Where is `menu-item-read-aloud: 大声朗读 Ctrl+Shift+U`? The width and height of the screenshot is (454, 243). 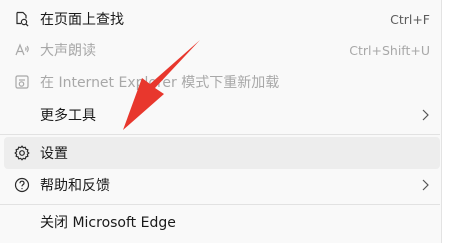 menu-item-read-aloud: 大声朗读 Ctrl+Shift+U is located at coordinates (222, 50).